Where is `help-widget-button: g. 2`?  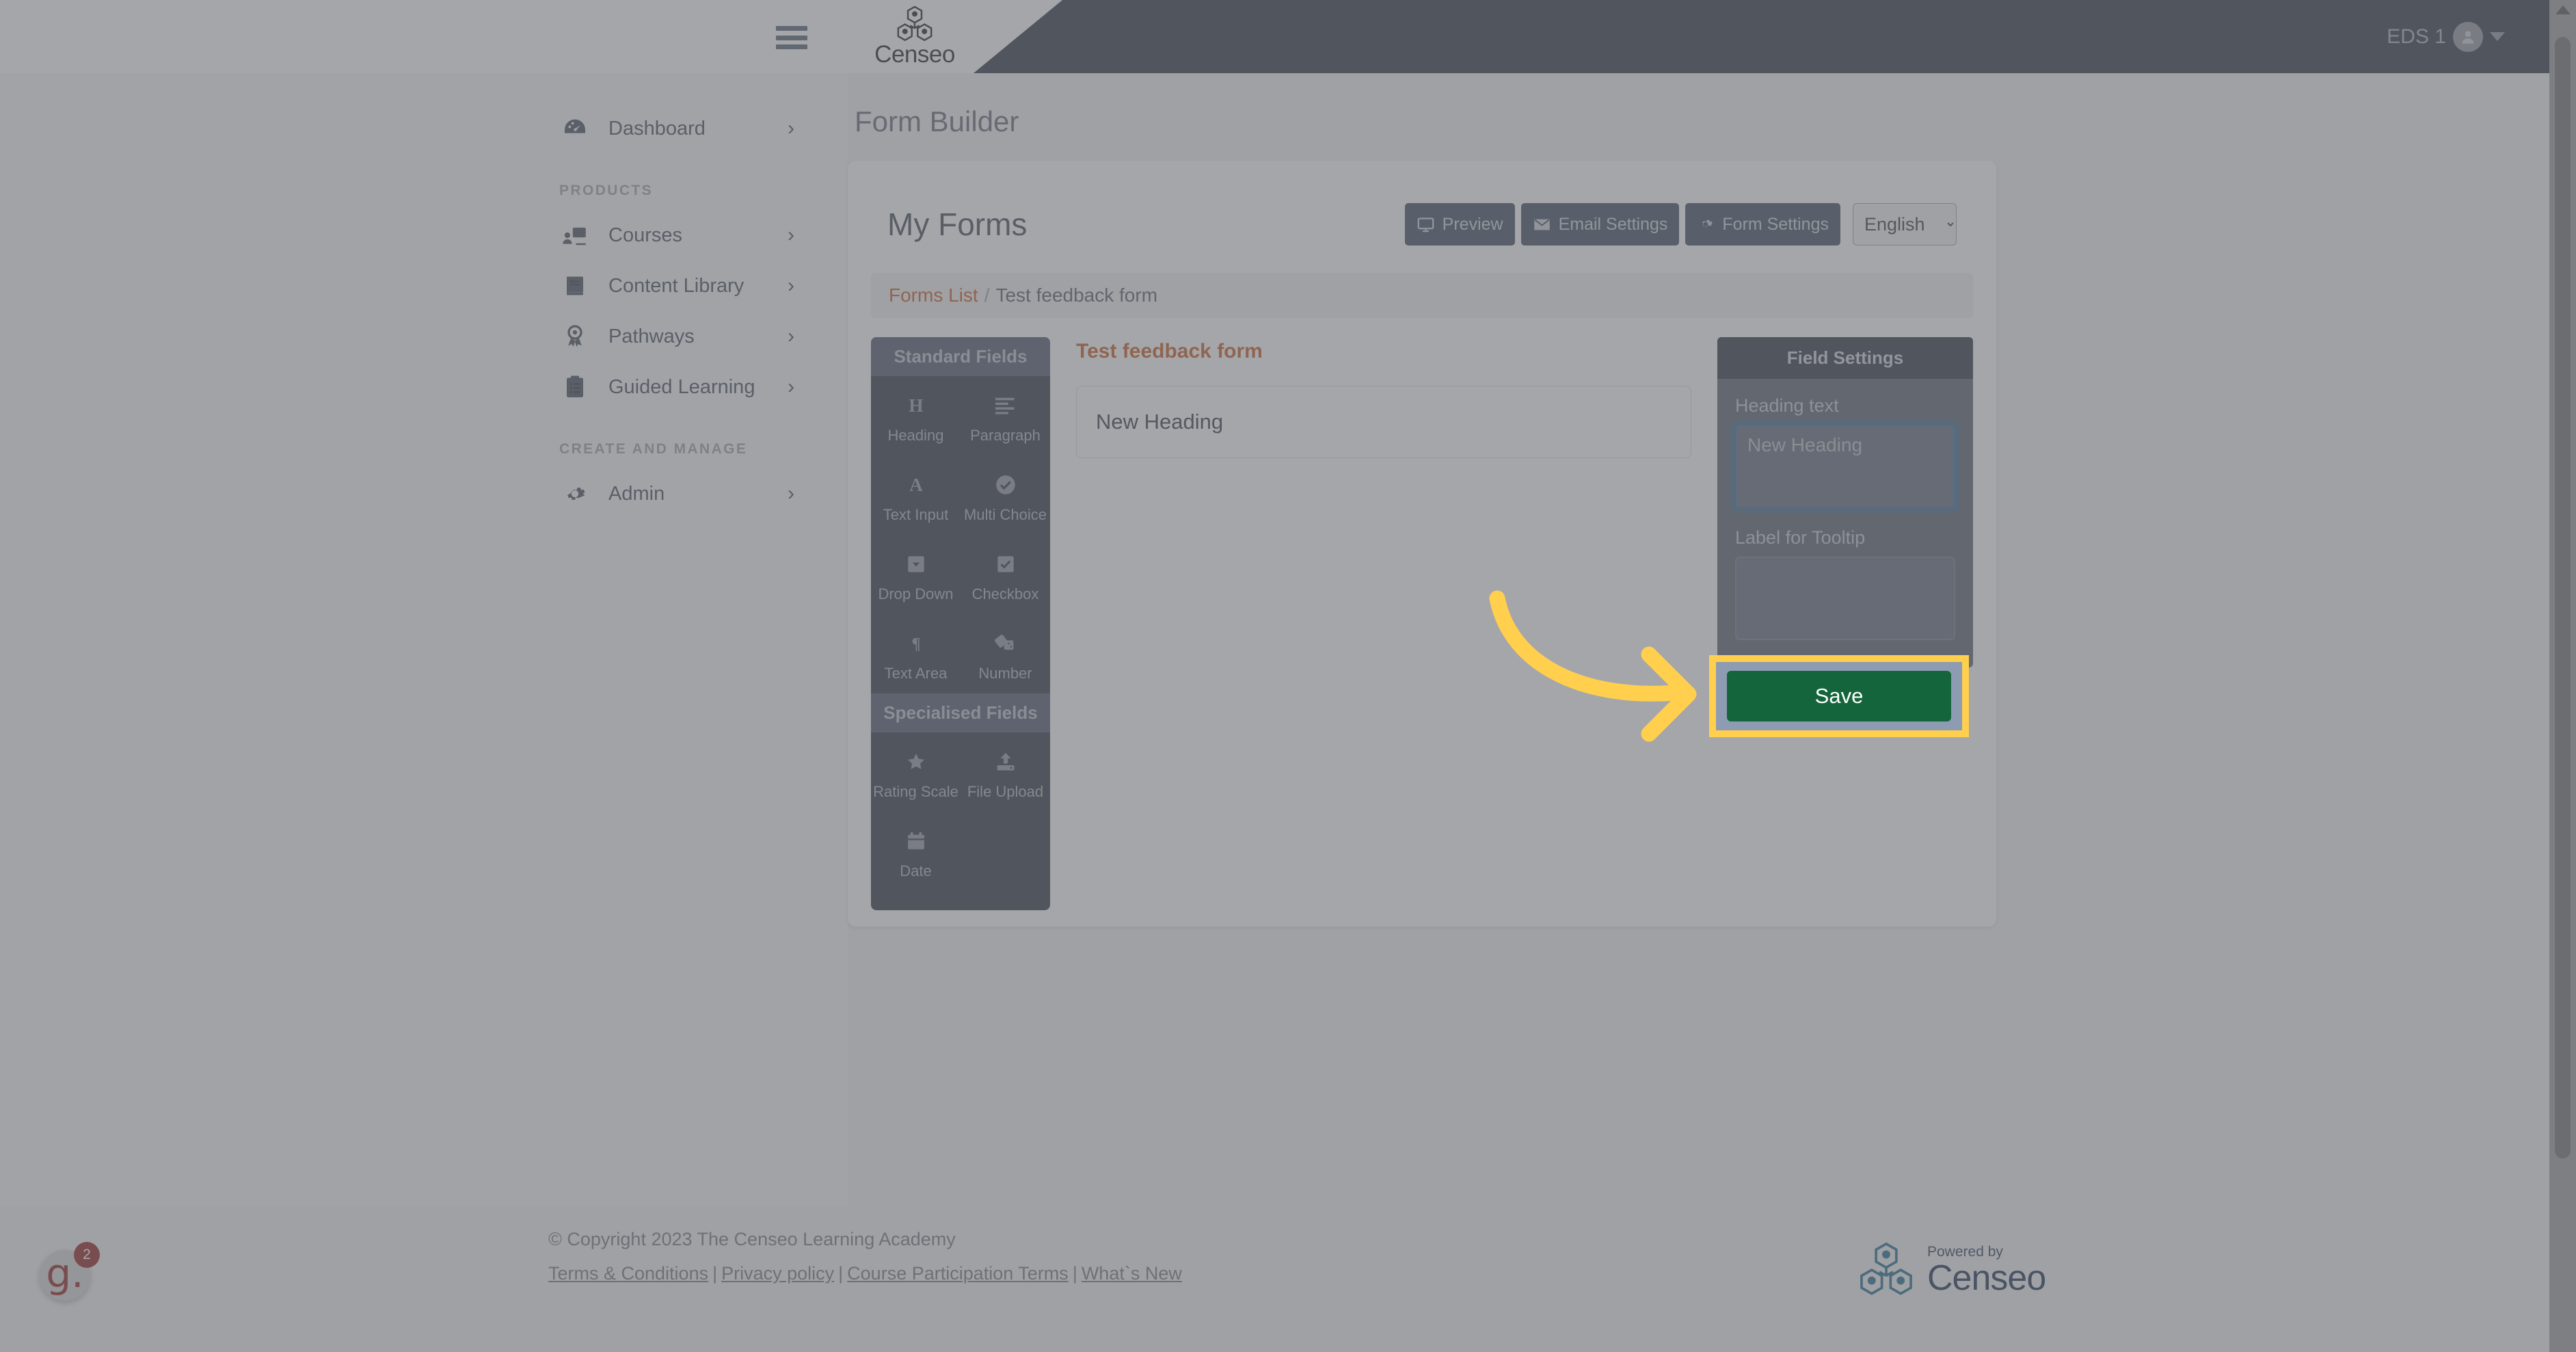
help-widget-button: g. 2 is located at coordinates (70, 1271).